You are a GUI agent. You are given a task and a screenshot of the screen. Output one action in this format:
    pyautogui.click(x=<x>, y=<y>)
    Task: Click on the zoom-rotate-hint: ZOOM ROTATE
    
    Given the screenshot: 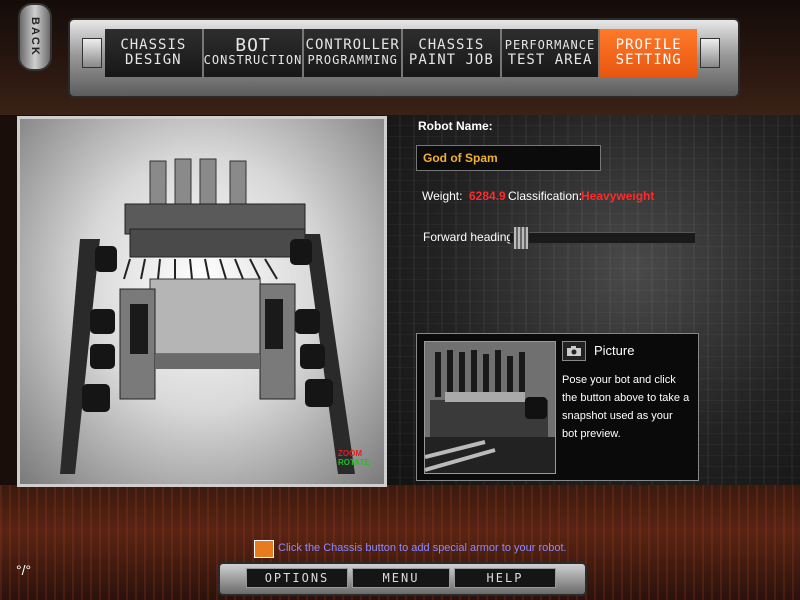 What is the action you would take?
    pyautogui.click(x=354, y=458)
    